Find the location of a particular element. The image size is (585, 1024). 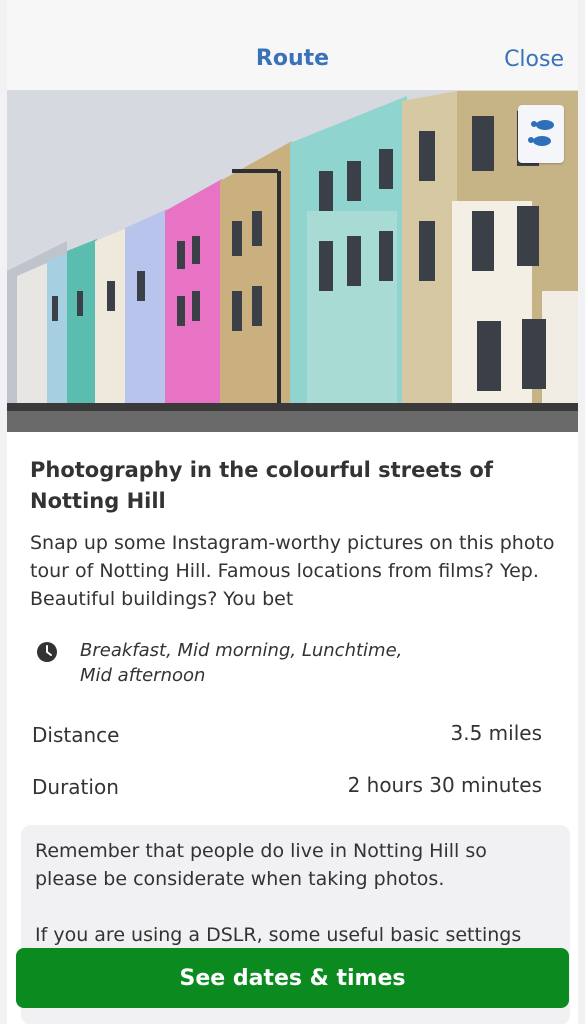

walking-footprints-icon is located at coordinates (541, 134).